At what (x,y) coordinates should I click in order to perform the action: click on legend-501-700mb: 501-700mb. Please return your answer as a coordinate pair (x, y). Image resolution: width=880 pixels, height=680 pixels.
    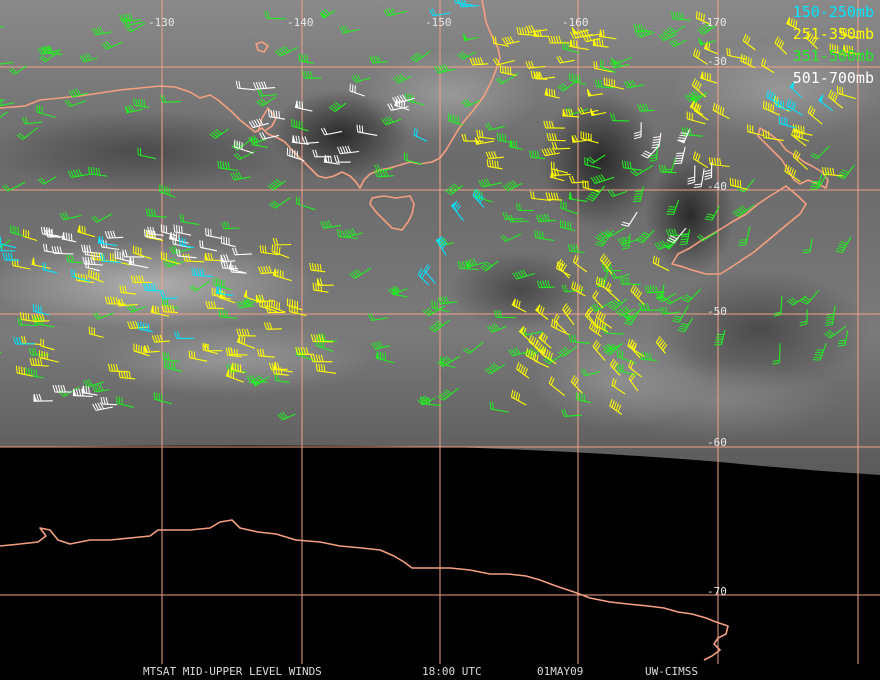
    Looking at the image, I should click on (833, 78).